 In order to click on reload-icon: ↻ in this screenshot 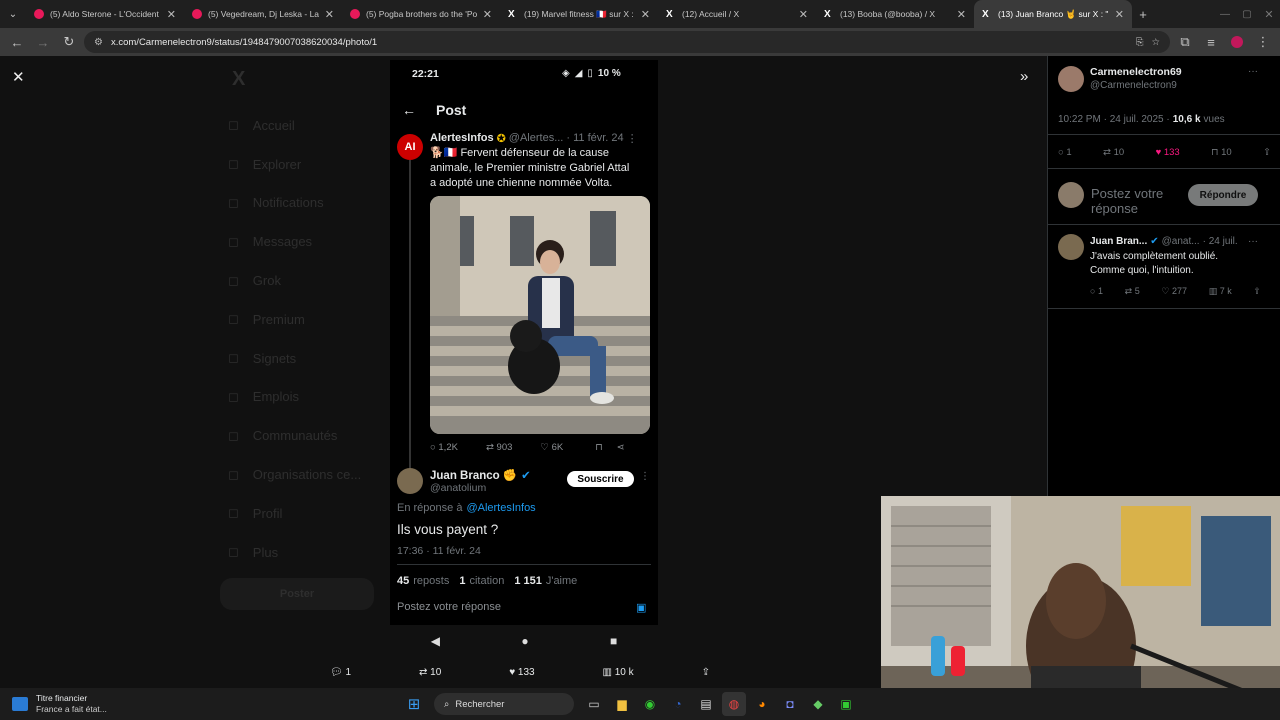, I will do `click(69, 42)`.